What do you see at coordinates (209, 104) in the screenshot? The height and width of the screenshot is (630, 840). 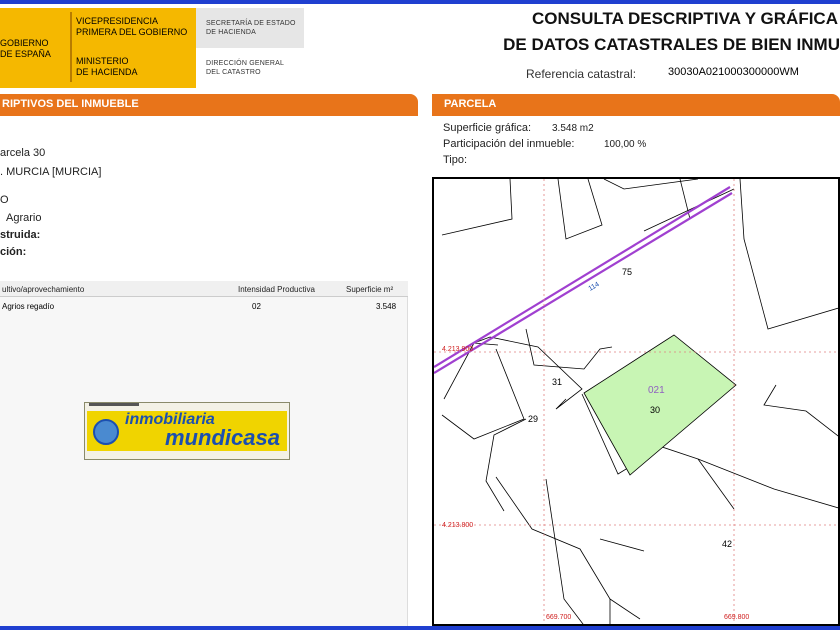 I see `left-section-bar: RIPTIVOS DEL INMUEBLE` at bounding box center [209, 104].